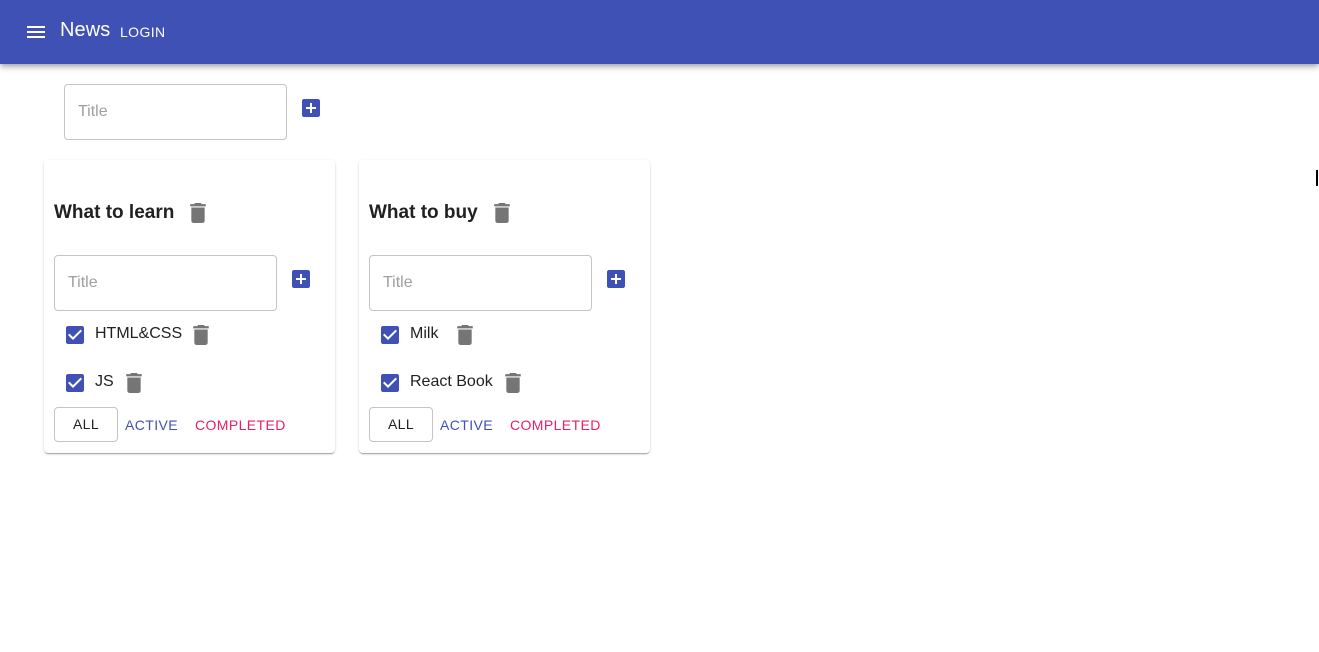  I want to click on task-label: React Book, so click(451, 382).